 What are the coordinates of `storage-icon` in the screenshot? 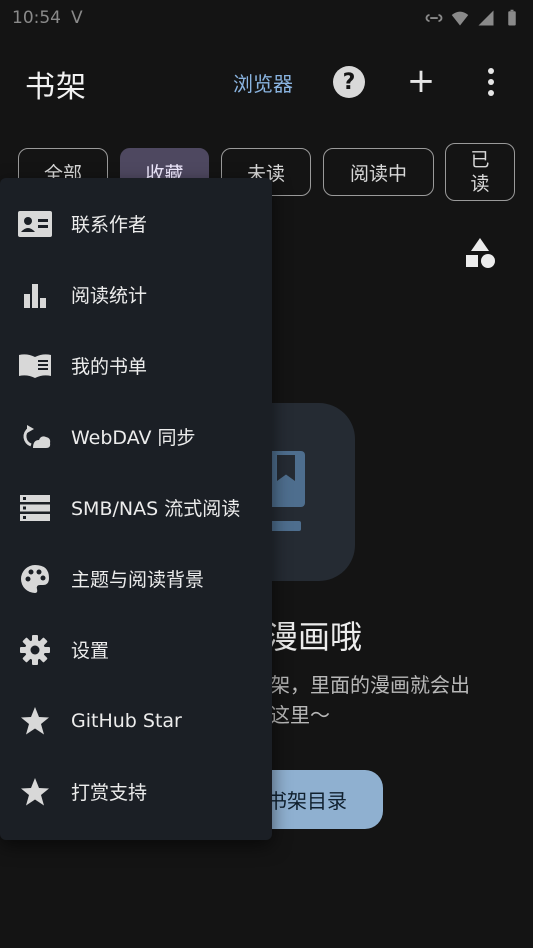 It's located at (35, 508).